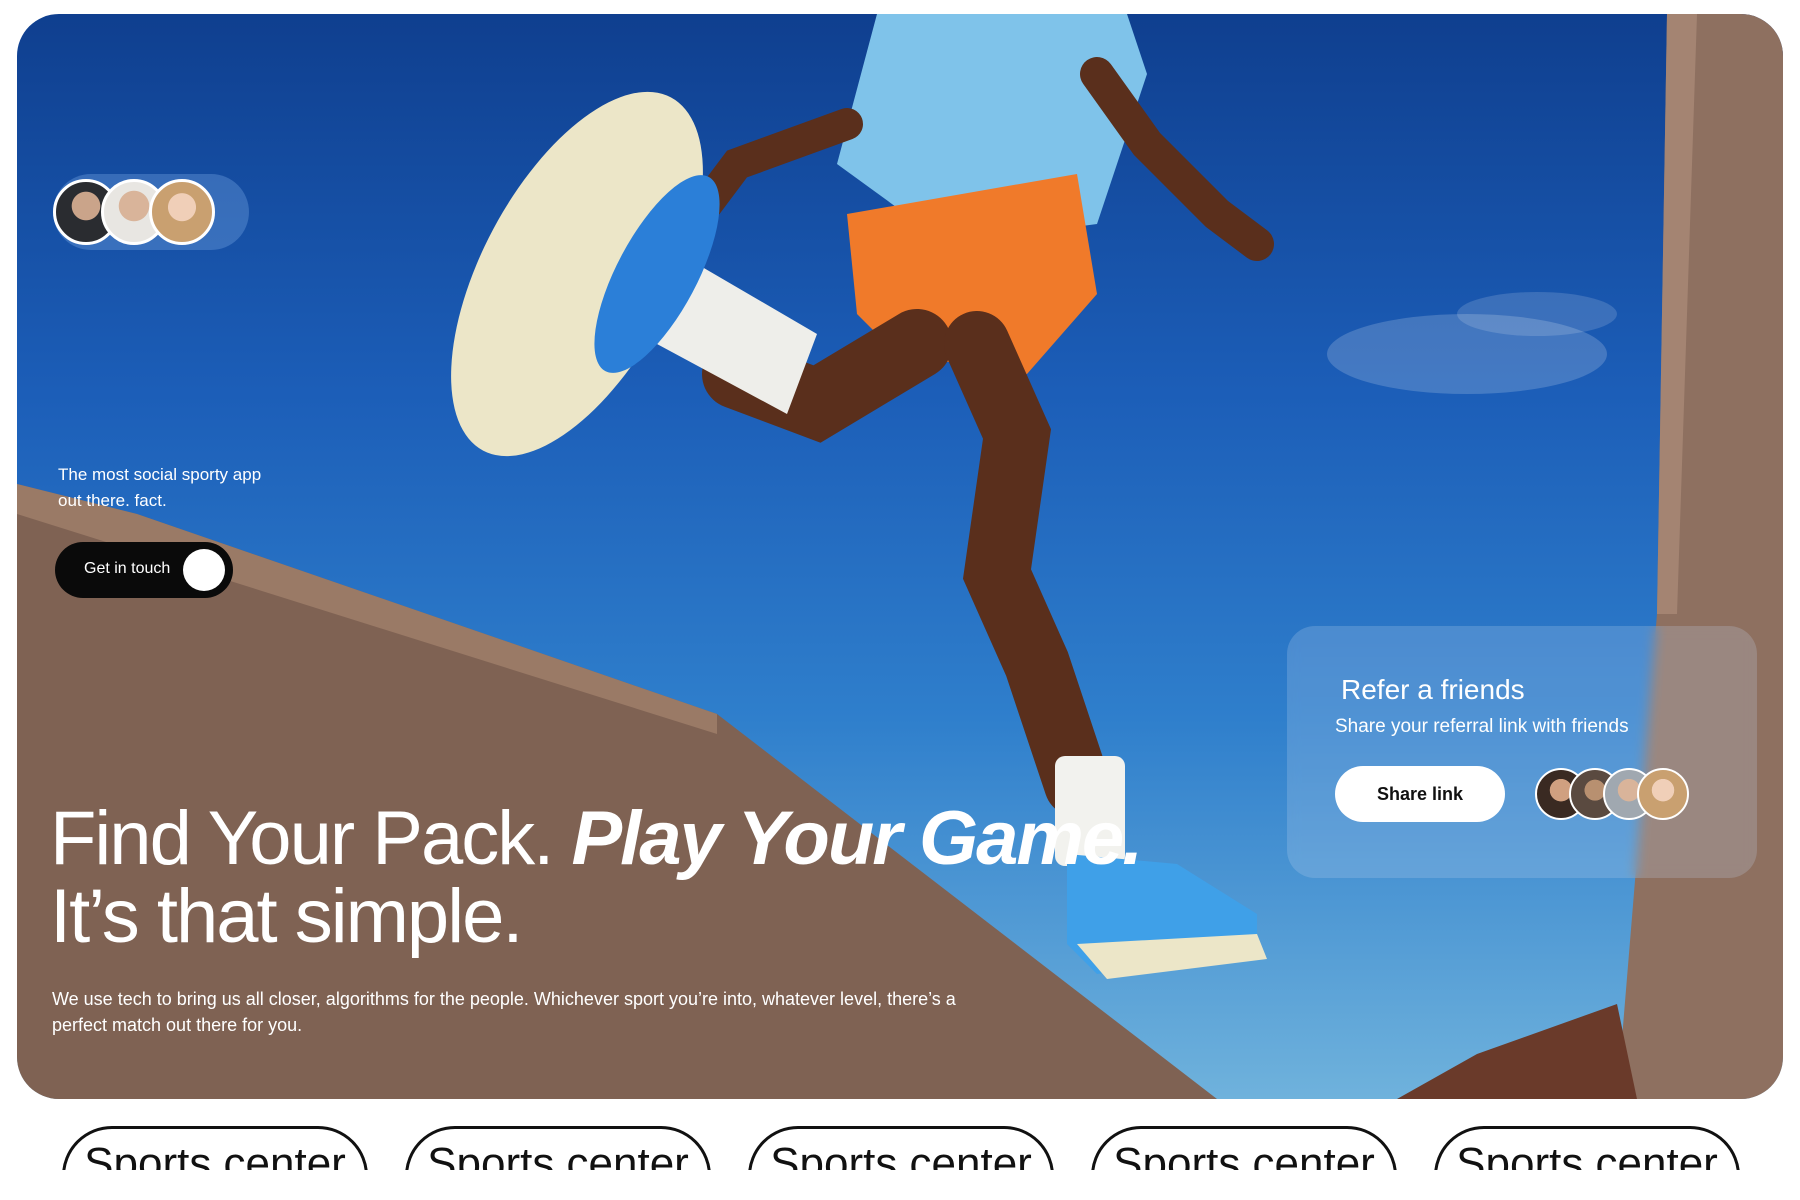  I want to click on get-in-touch-button: Get in touch, so click(144, 570).